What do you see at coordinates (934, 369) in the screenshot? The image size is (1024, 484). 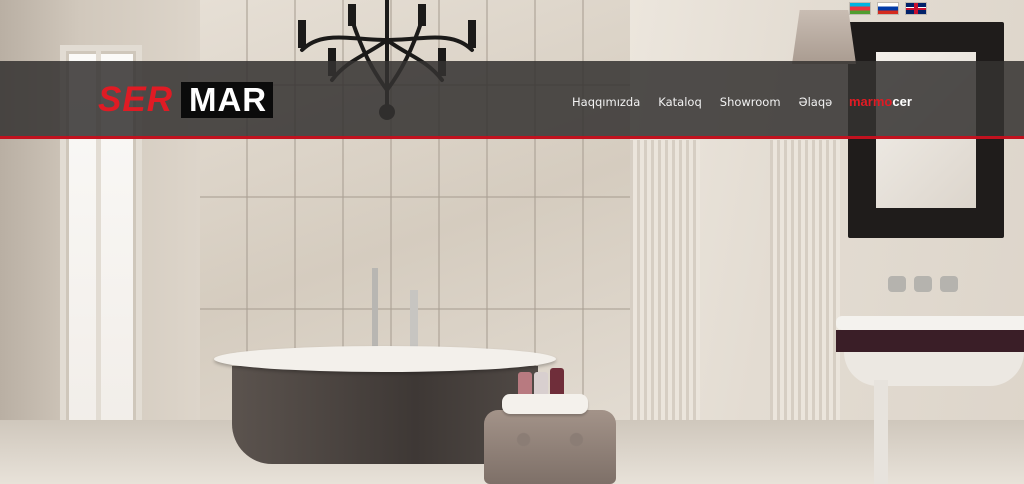 I see `sink-bowl` at bounding box center [934, 369].